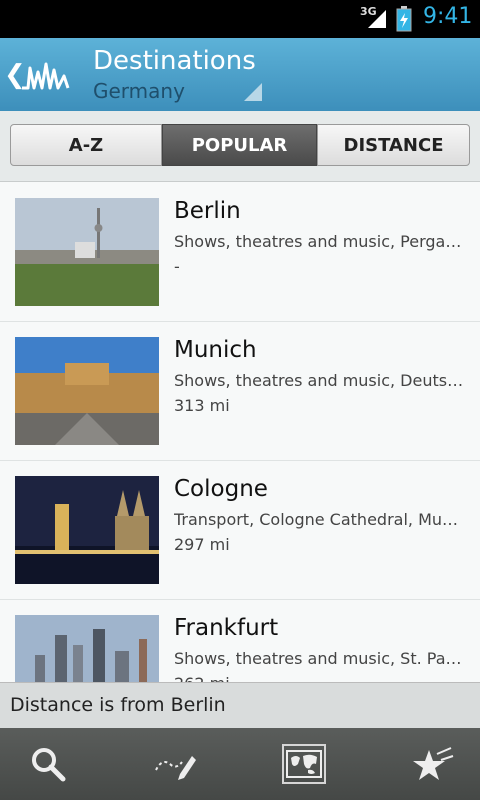  What do you see at coordinates (240, 705) in the screenshot?
I see `distance-note-bar: Distance is from Berlin` at bounding box center [240, 705].